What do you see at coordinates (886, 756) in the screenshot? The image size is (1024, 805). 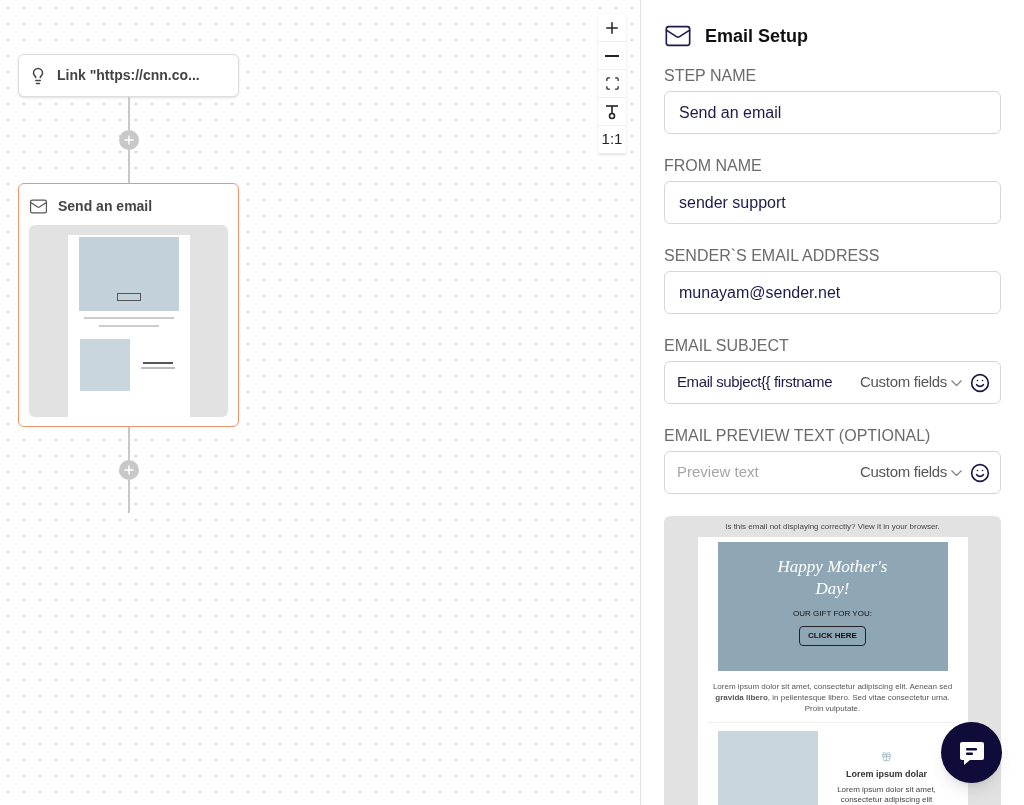 I see `gift-icon` at bounding box center [886, 756].